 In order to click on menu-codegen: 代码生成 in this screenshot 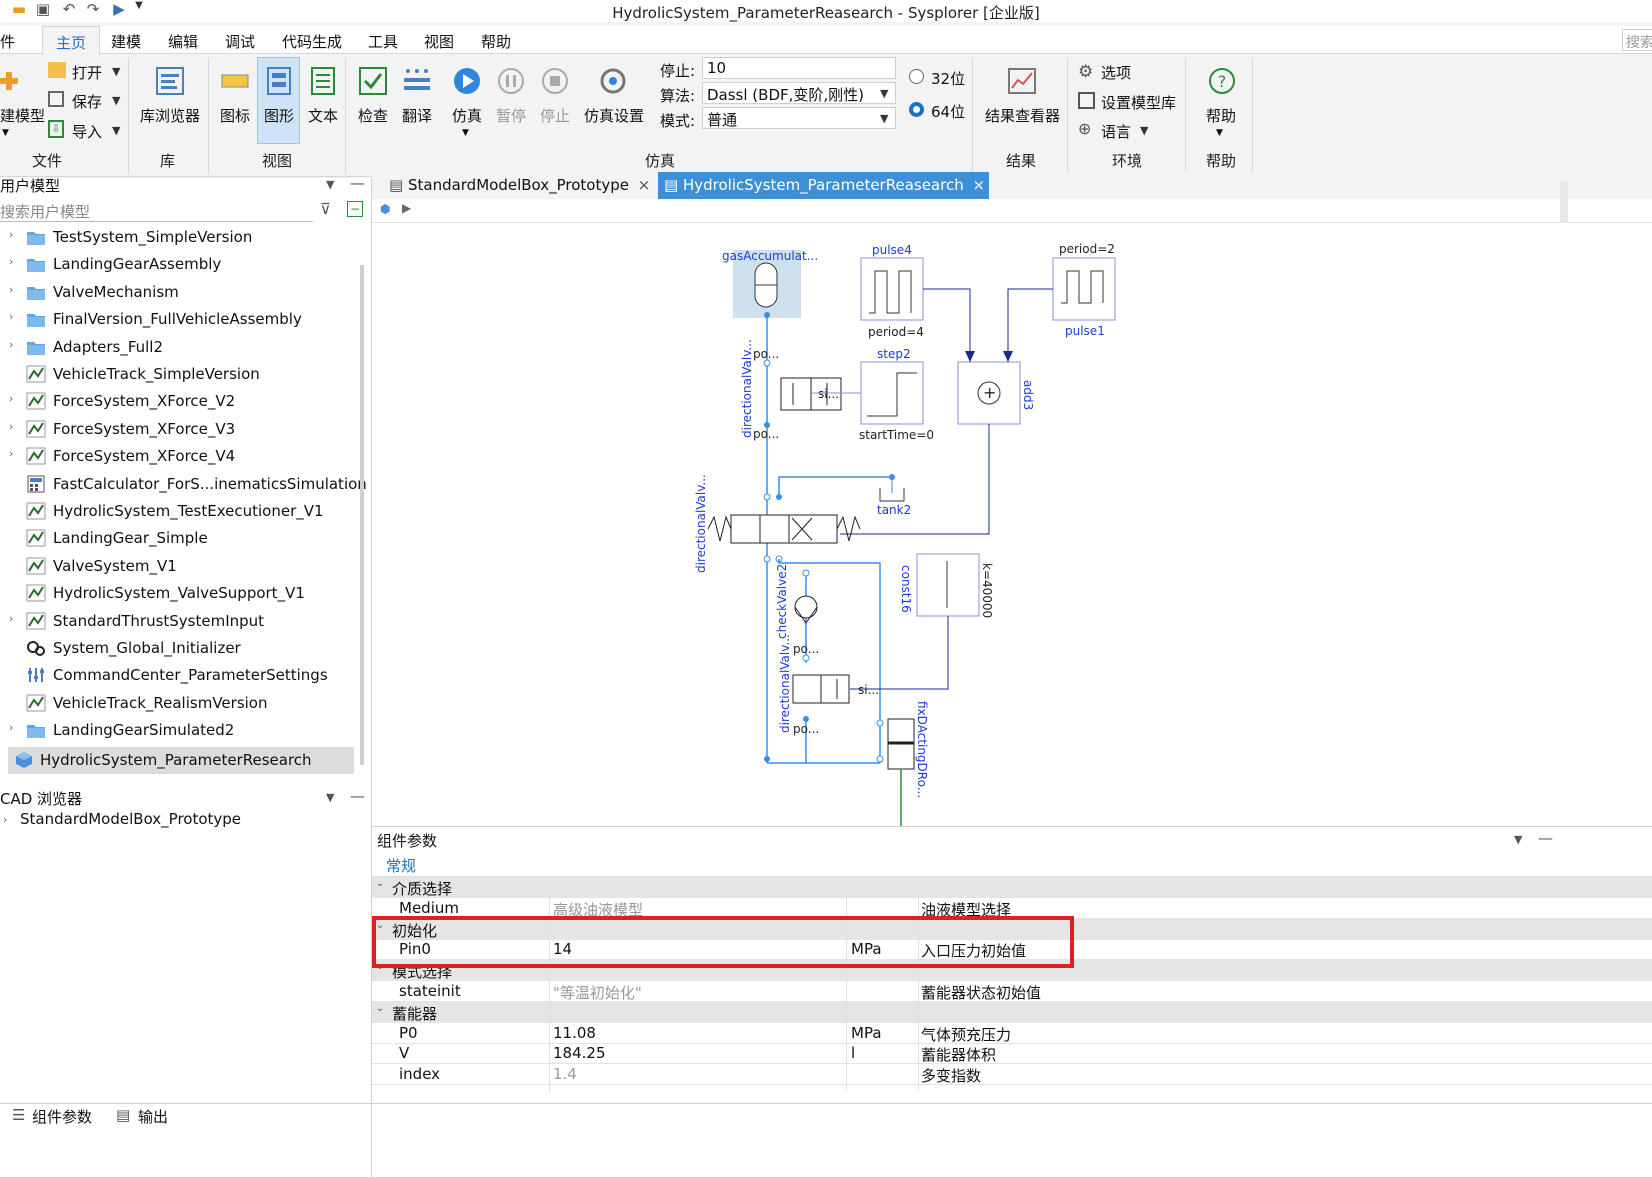, I will do `click(312, 41)`.